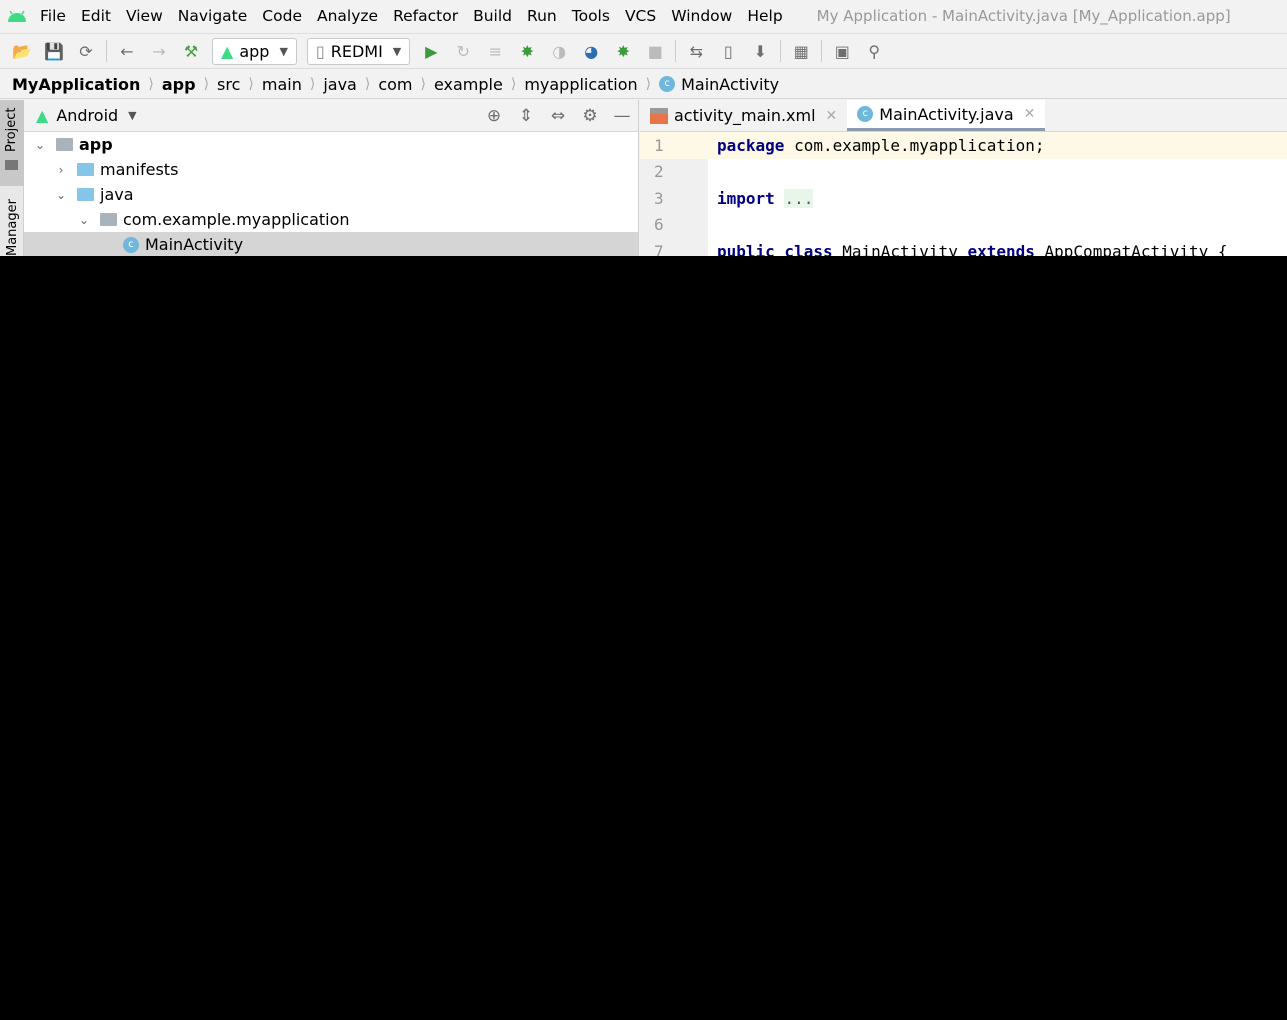 Image resolution: width=1287 pixels, height=1020 pixels. I want to click on apply-code-changes-icon: ≡, so click(495, 51).